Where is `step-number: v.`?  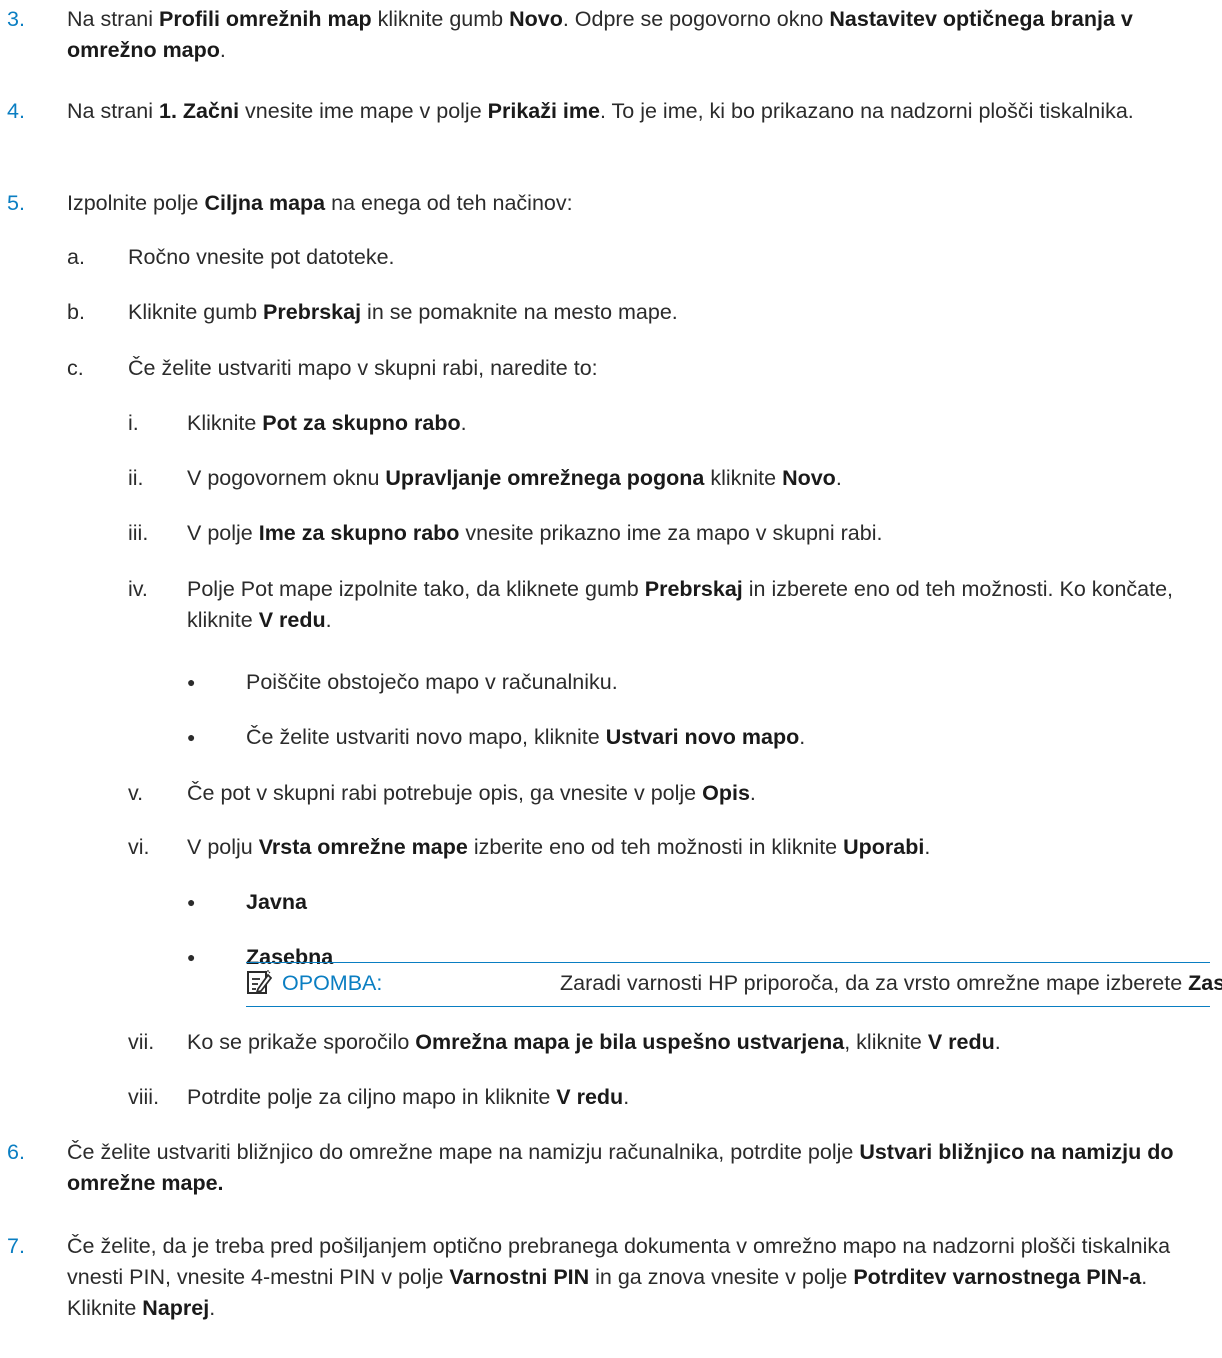 step-number: v. is located at coordinates (136, 793).